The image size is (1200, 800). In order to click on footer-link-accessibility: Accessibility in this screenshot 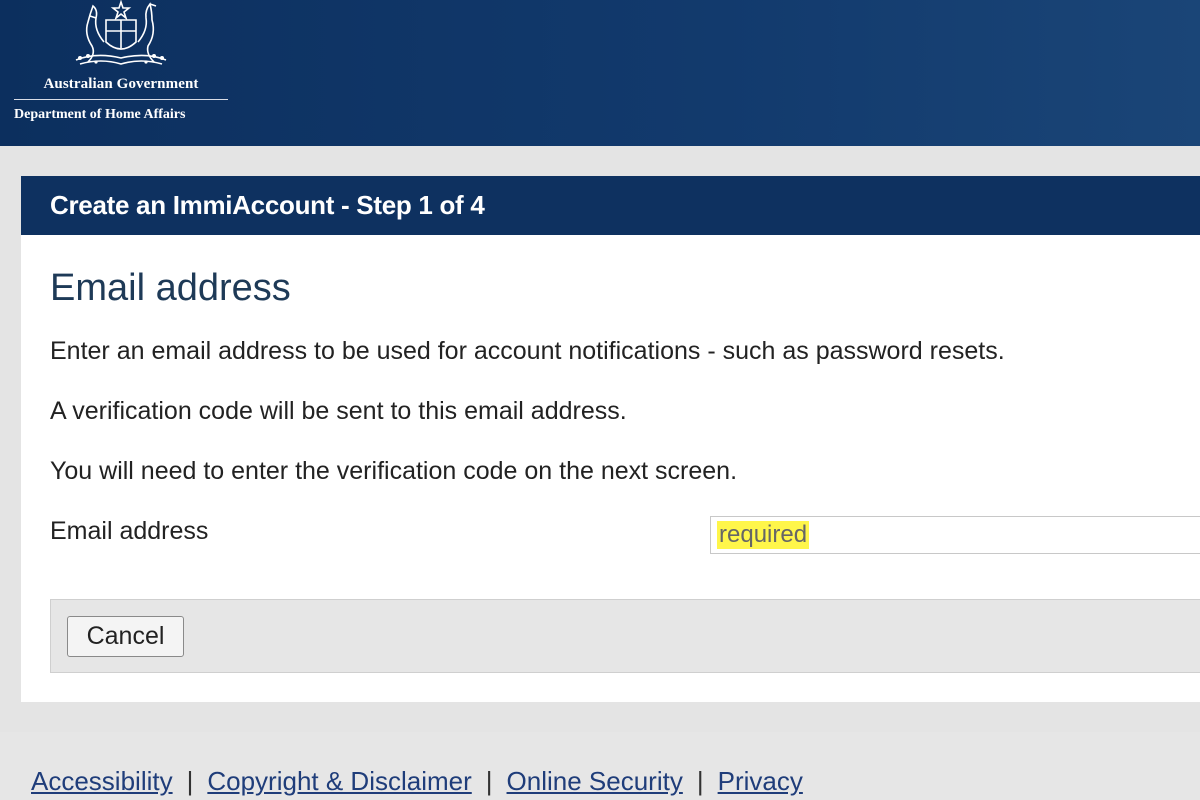, I will do `click(102, 781)`.